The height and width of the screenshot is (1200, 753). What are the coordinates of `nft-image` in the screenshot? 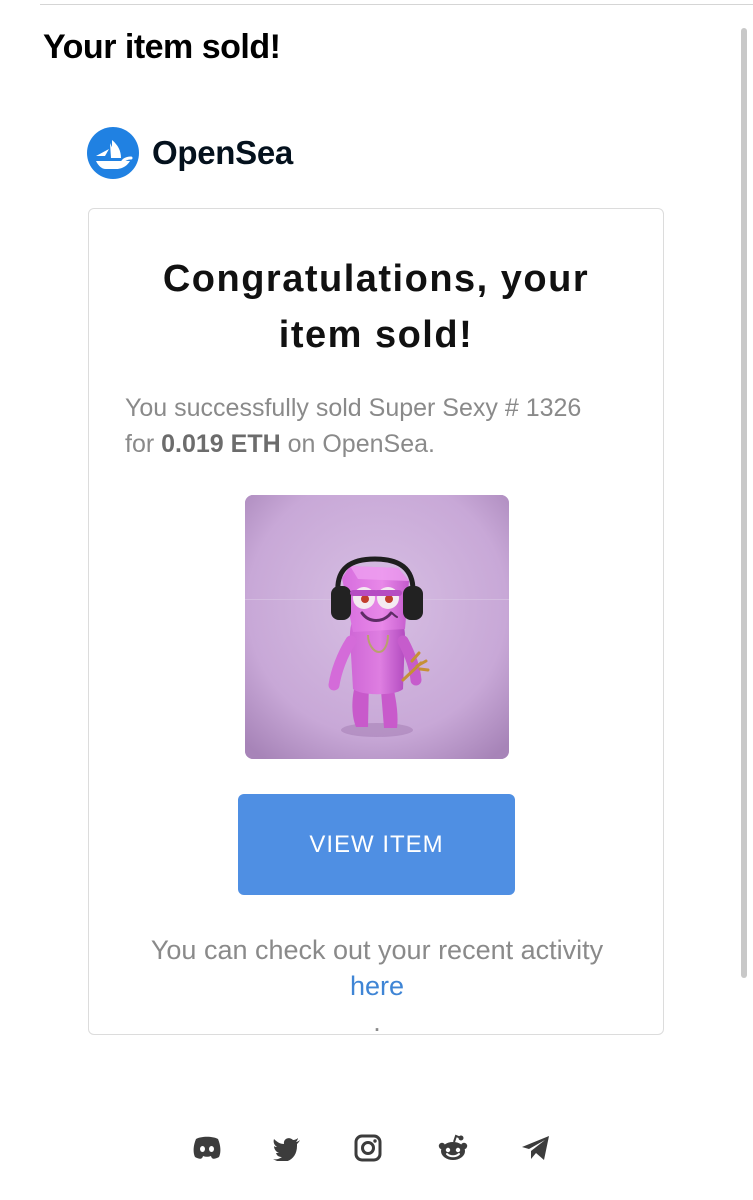 It's located at (377, 627).